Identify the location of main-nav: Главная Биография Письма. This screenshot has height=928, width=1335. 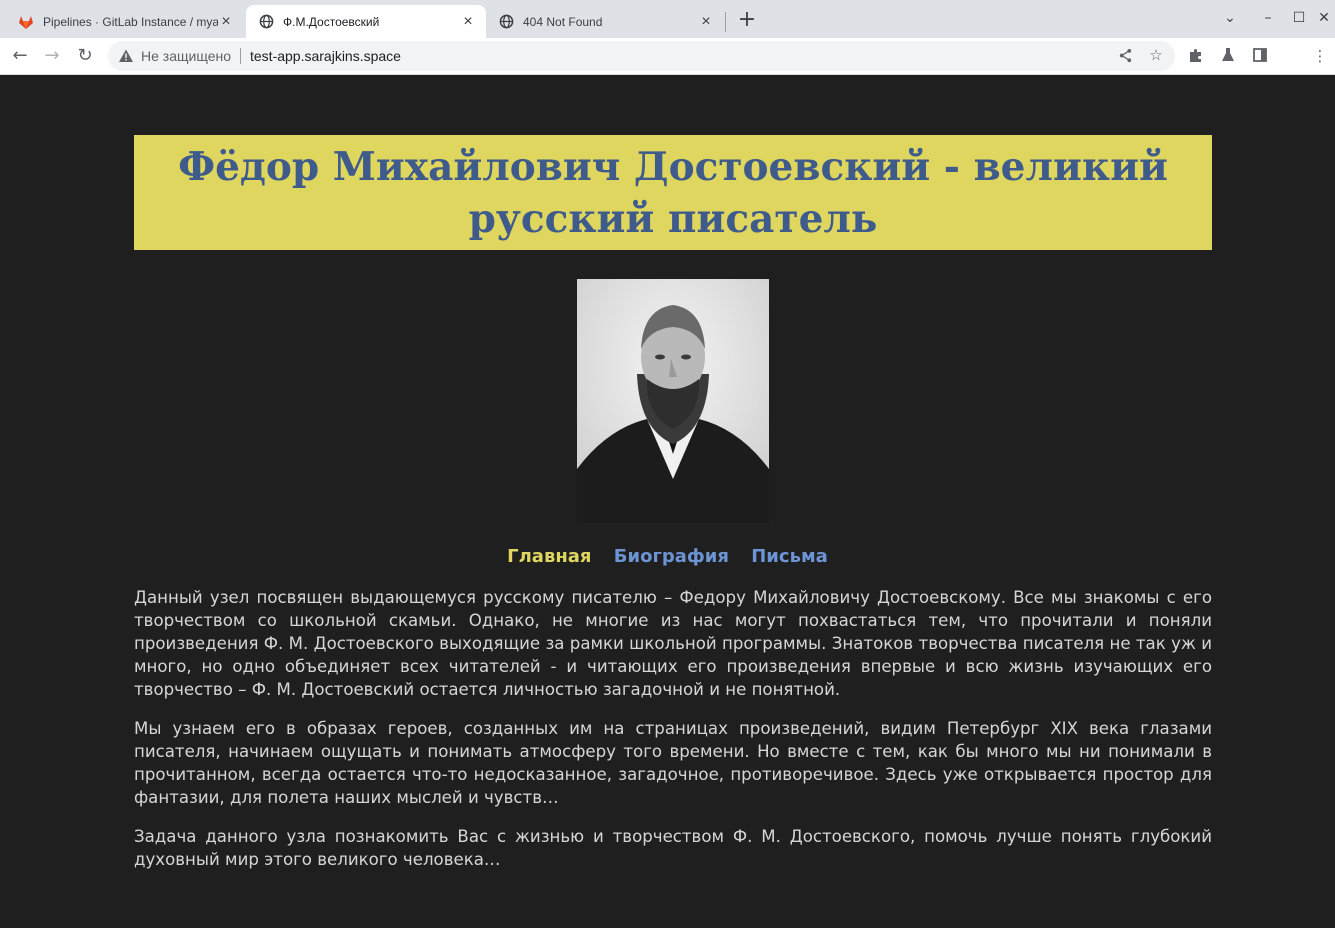
(667, 556).